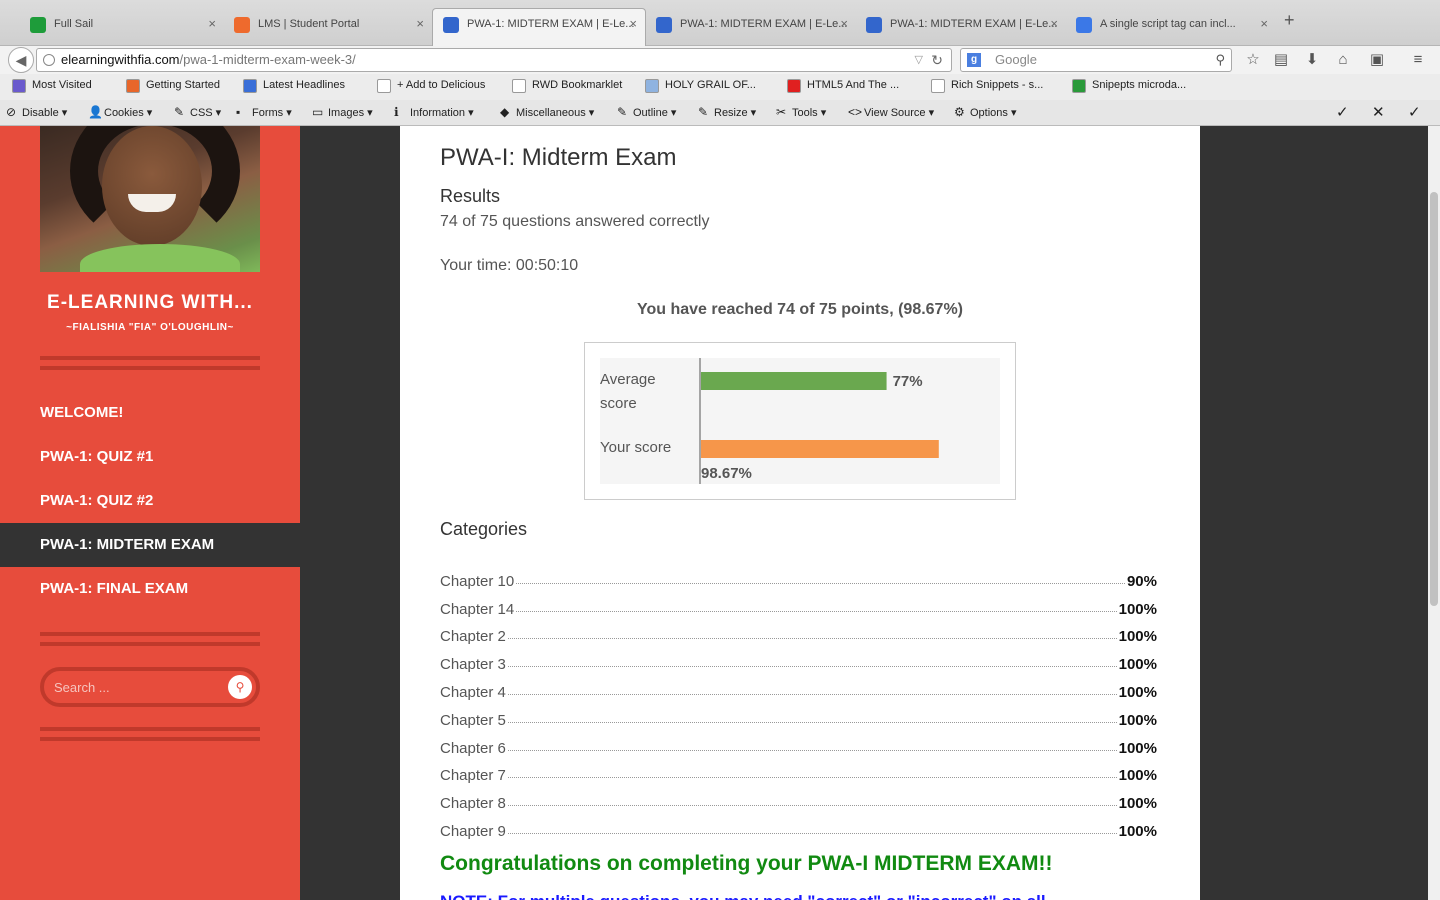 The height and width of the screenshot is (900, 1440). I want to click on validate-check-icon: ✓, so click(1414, 112).